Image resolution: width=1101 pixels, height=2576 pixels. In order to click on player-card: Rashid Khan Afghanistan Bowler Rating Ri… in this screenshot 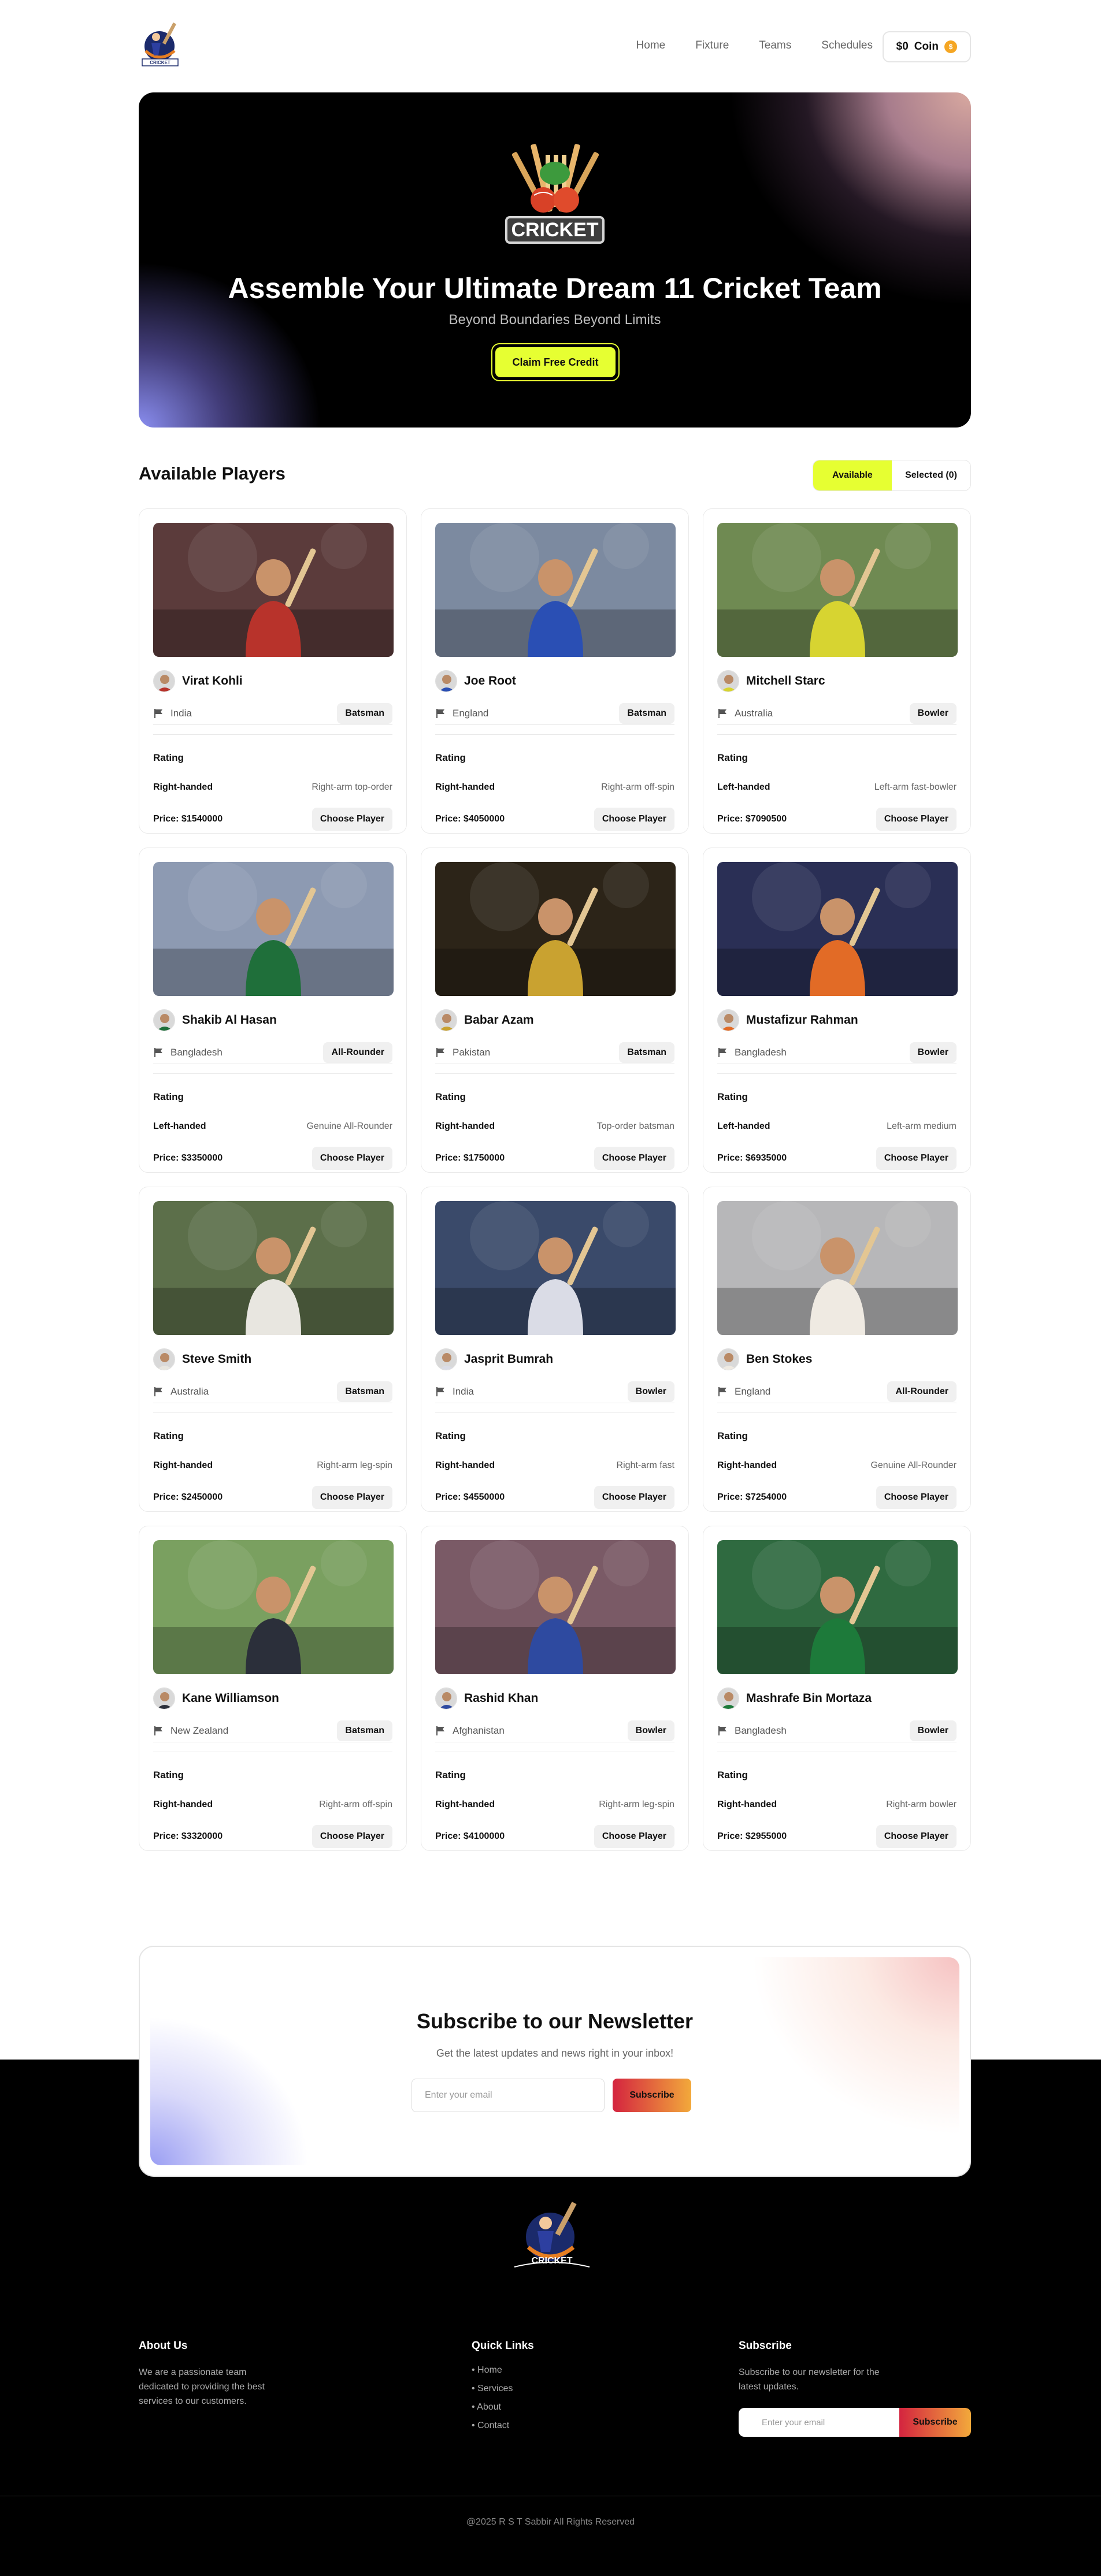, I will do `click(555, 1688)`.